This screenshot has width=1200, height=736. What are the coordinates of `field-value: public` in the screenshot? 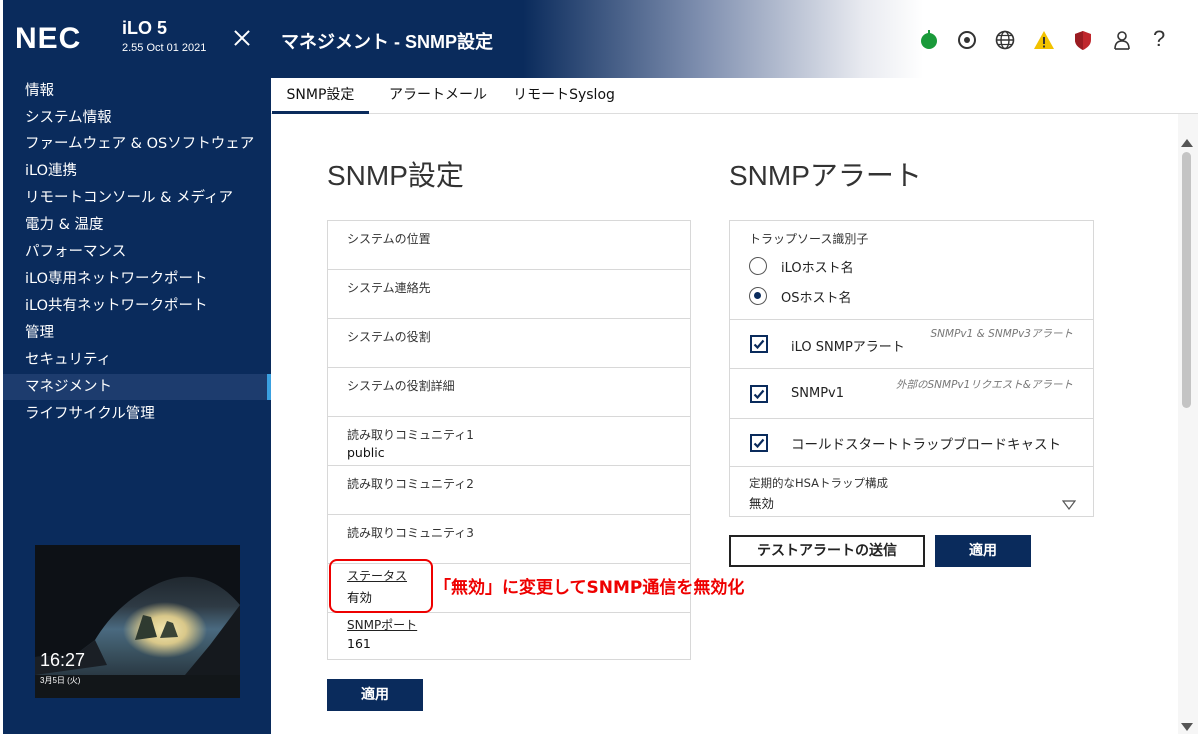 It's located at (366, 452).